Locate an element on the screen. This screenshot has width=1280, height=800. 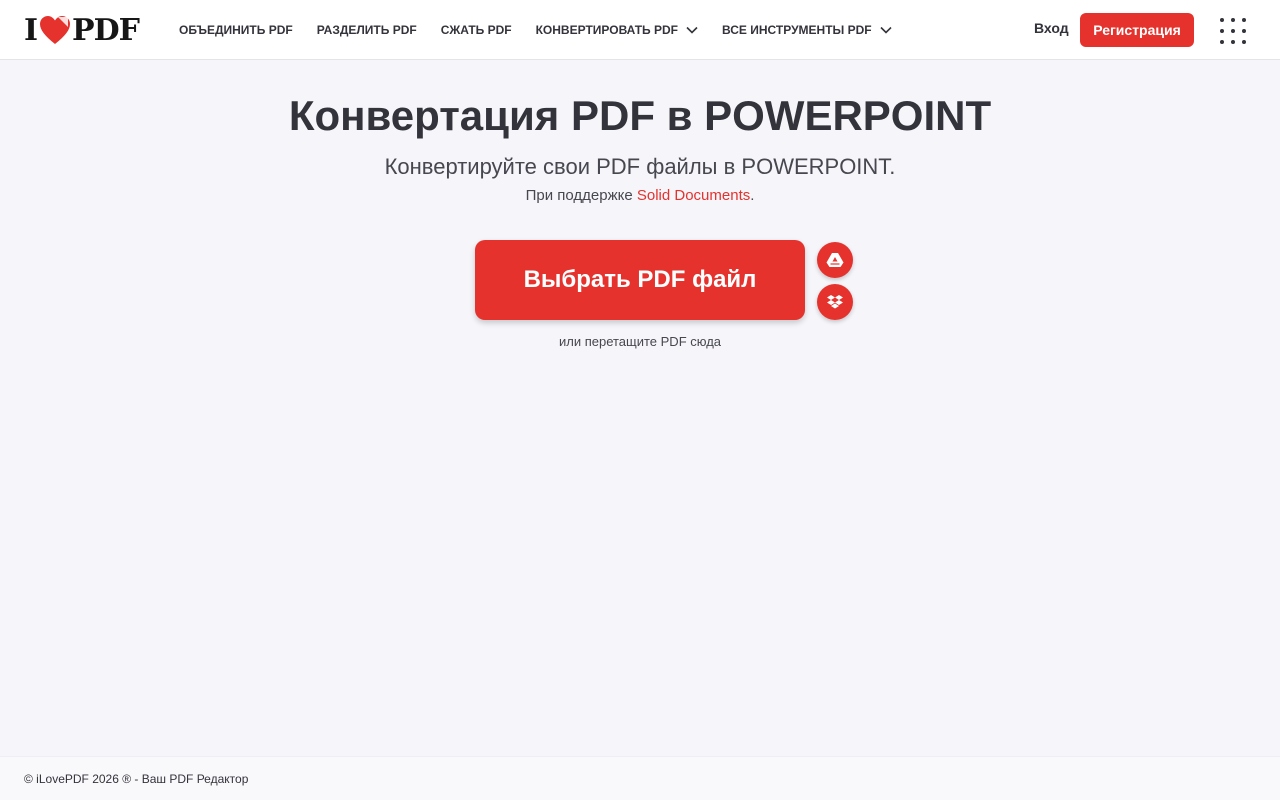
page-title: Конвертация PDF в POWERPOINT is located at coordinates (640, 115).